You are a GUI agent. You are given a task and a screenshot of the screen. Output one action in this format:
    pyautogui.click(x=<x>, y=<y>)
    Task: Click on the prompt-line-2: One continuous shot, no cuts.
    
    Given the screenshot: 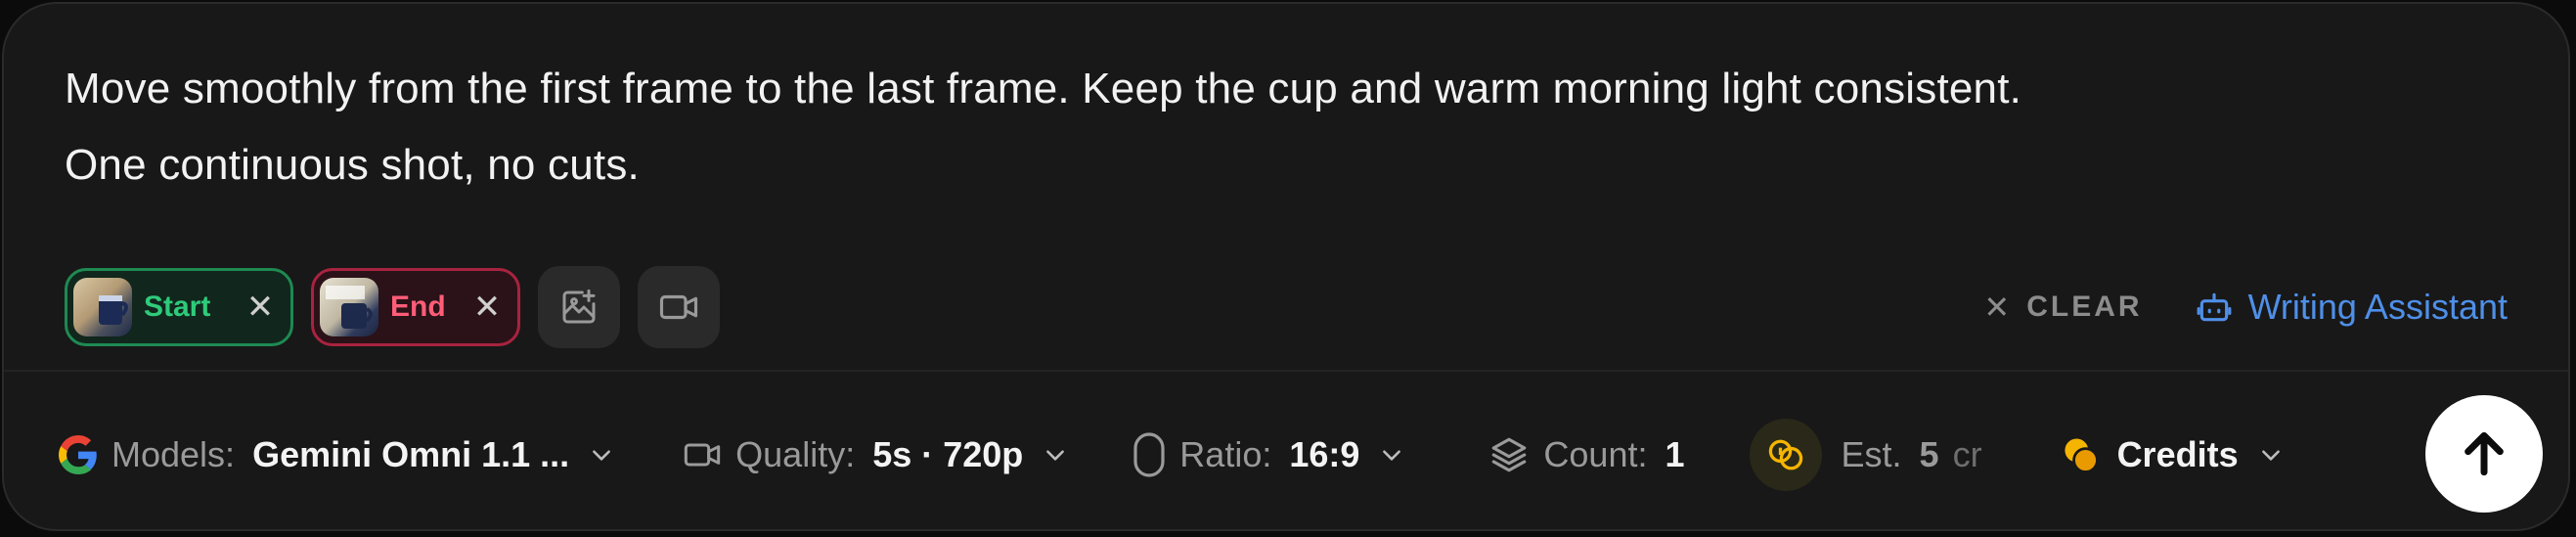 What is the action you would take?
    pyautogui.click(x=352, y=165)
    